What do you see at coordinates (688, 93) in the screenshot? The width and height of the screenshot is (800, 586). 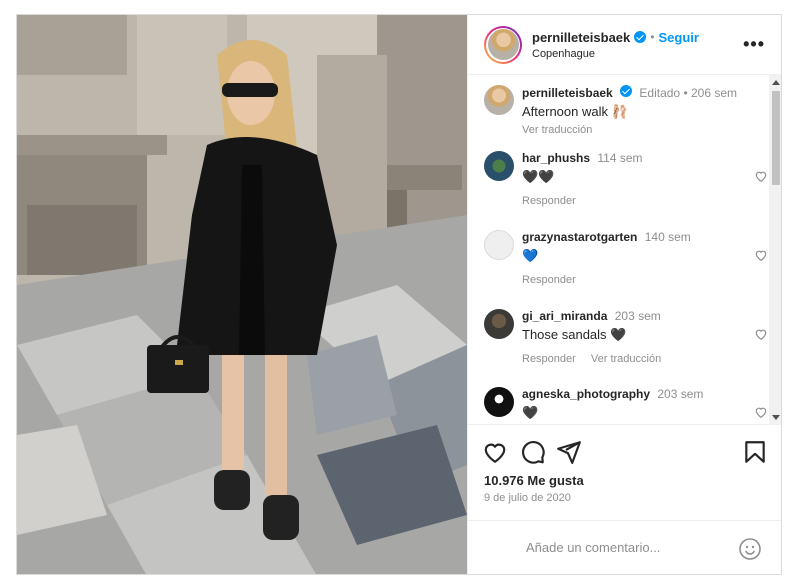 I see `caption-meta: Editado • 206 sem` at bounding box center [688, 93].